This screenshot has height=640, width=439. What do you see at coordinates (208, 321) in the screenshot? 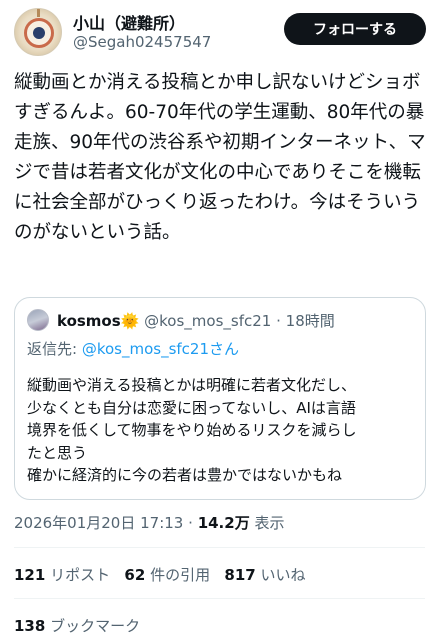
I see `quoted-author-handle: @kos_mos_sfc21` at bounding box center [208, 321].